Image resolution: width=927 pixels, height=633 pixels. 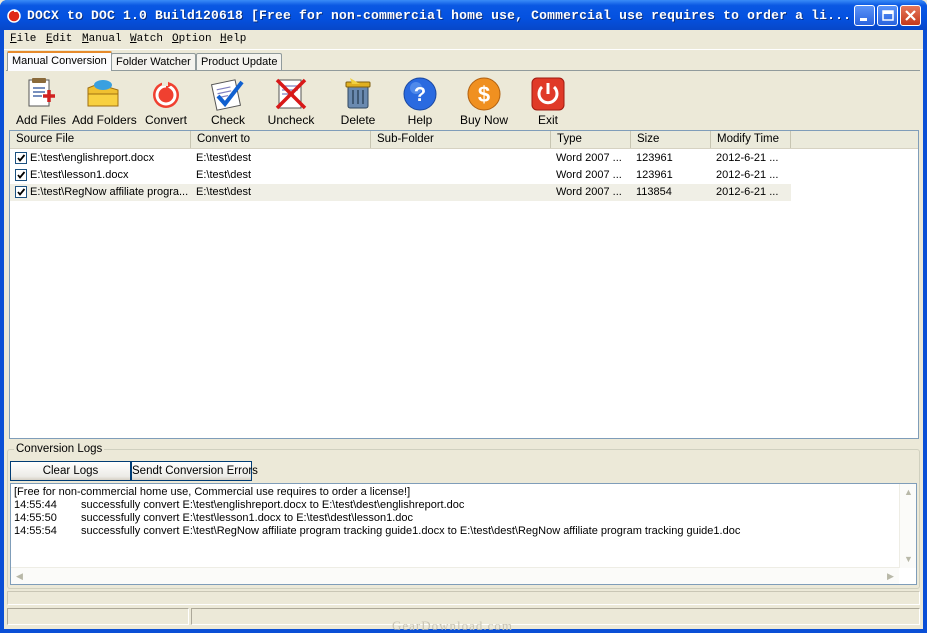 I want to click on buy-now-button: $ Buy Now, so click(x=484, y=102).